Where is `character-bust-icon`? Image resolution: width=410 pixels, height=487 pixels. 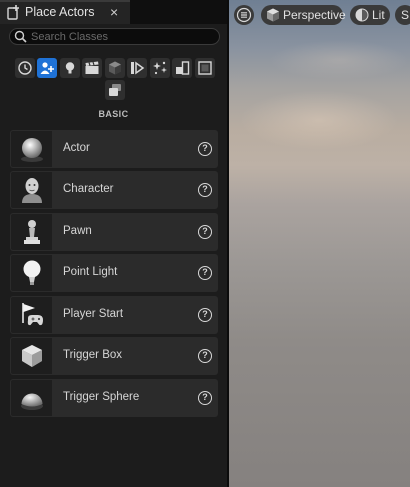
character-bust-icon is located at coordinates (32, 190).